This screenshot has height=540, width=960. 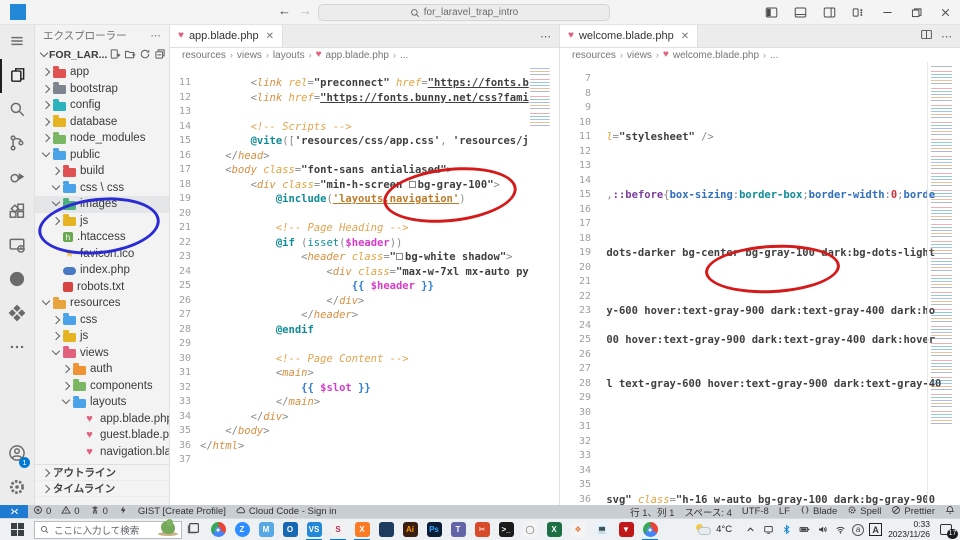 What do you see at coordinates (840, 530) in the screenshot?
I see `tray-network` at bounding box center [840, 530].